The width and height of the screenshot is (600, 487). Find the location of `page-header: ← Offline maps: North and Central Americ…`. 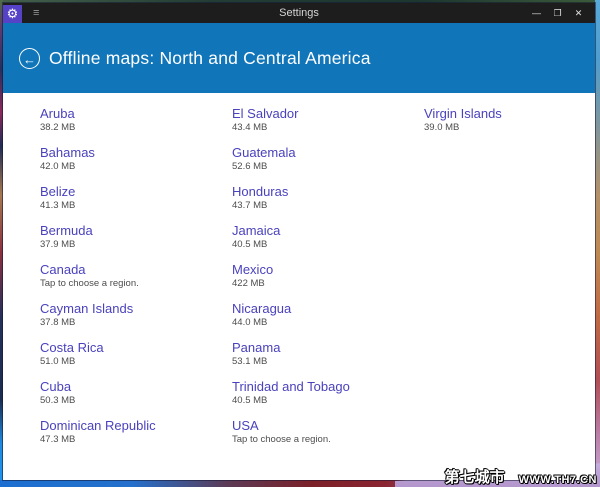

page-header: ← Offline maps: North and Central Americ… is located at coordinates (299, 58).